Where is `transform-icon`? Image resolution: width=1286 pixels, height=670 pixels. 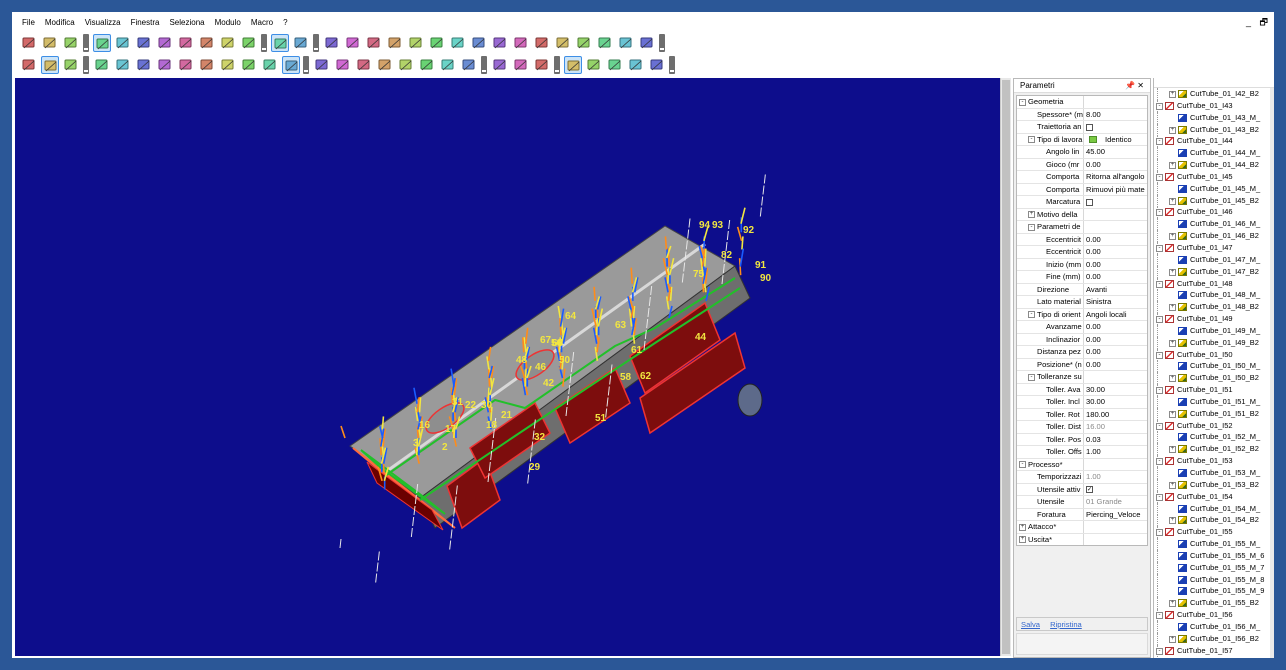 transform-icon is located at coordinates (186, 65).